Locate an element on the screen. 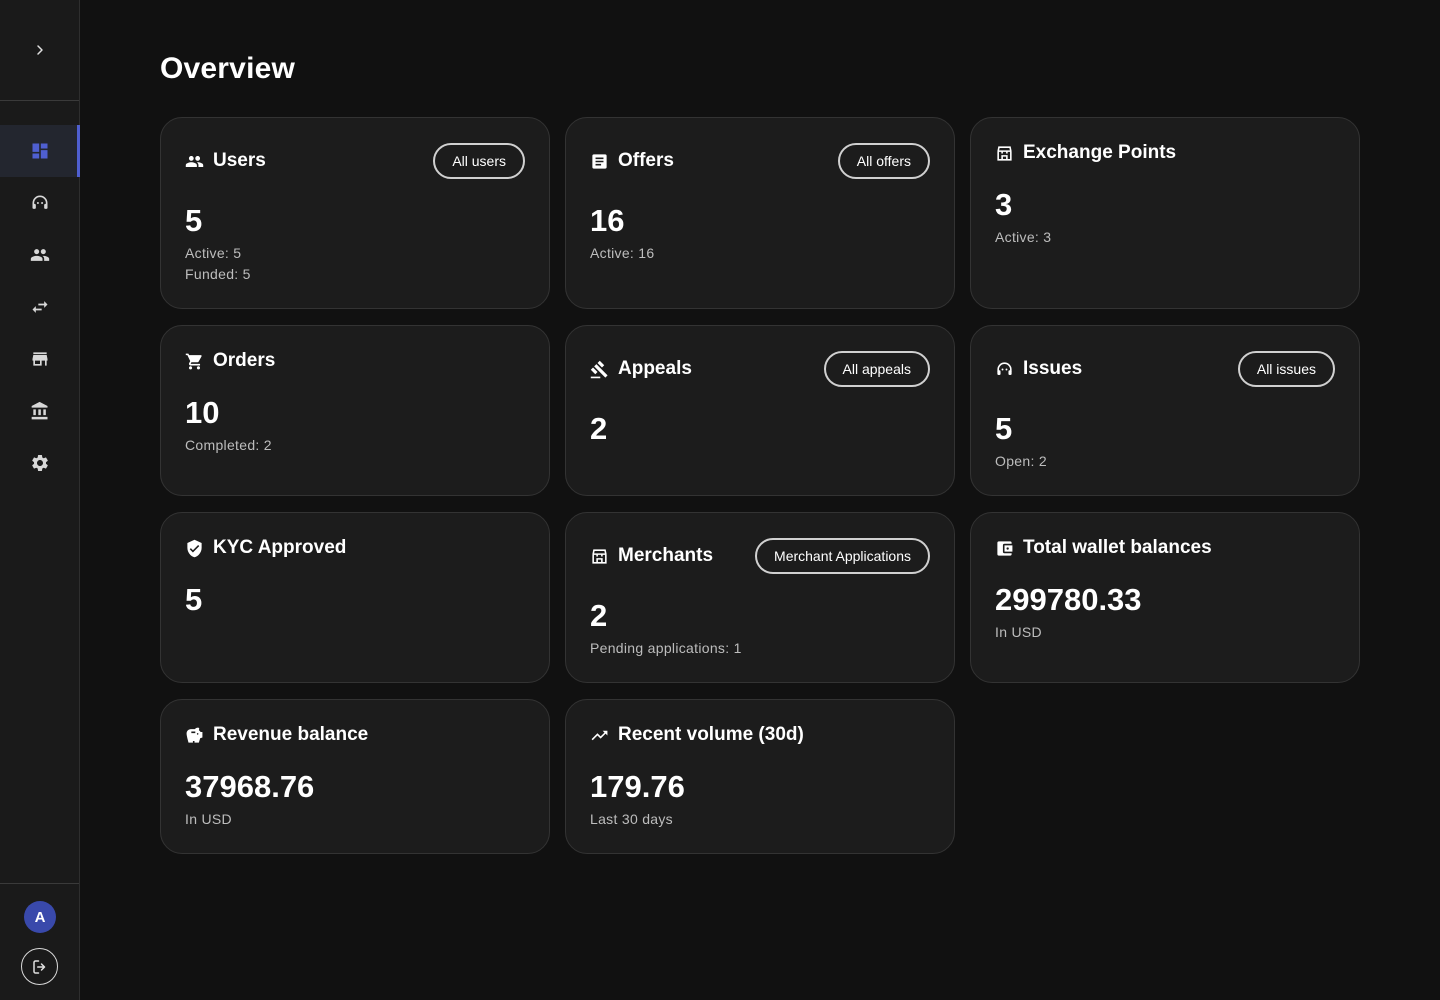 The width and height of the screenshot is (1440, 1000). issues-open: Open: 2 is located at coordinates (1021, 461).